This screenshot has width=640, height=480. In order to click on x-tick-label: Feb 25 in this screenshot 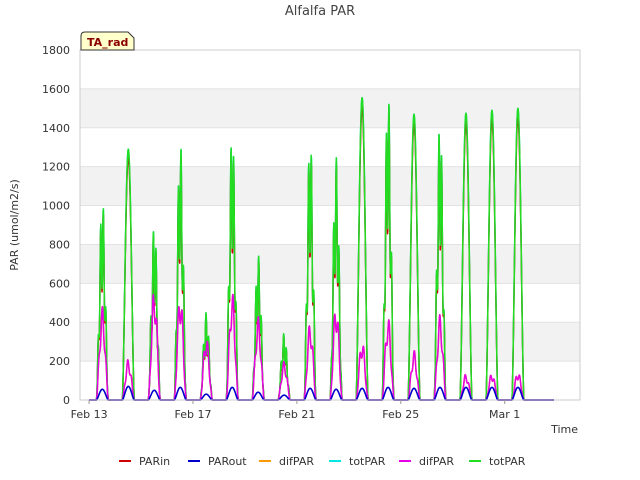, I will do `click(400, 414)`.